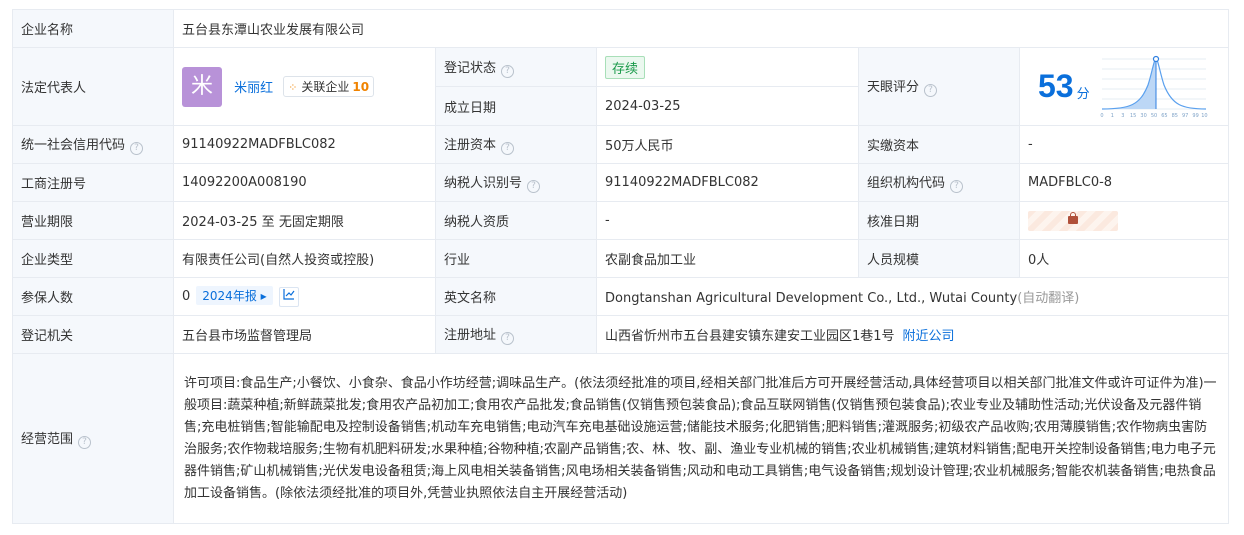 The image size is (1244, 535). I want to click on company-name-label: 企业名称, so click(93, 28).